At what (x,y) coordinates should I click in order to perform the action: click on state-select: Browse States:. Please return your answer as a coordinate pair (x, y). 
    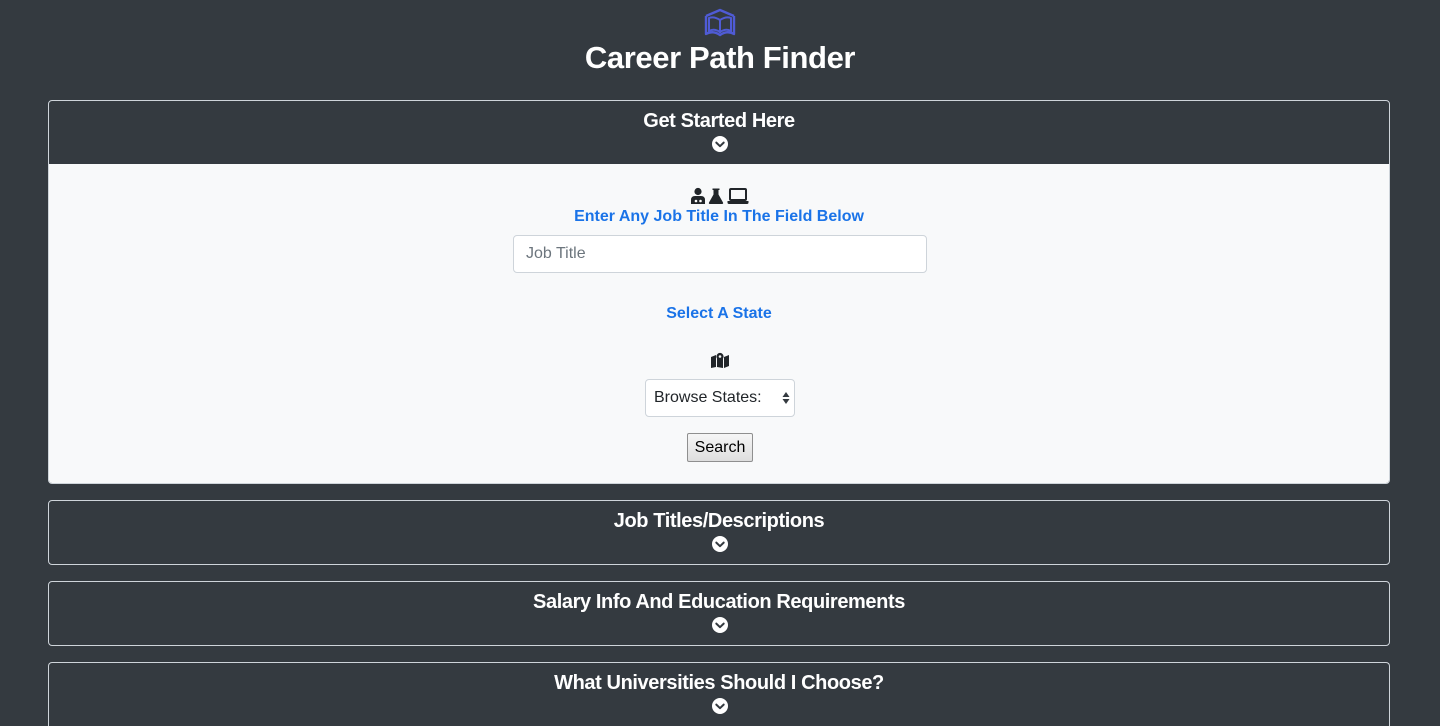
    Looking at the image, I should click on (720, 398).